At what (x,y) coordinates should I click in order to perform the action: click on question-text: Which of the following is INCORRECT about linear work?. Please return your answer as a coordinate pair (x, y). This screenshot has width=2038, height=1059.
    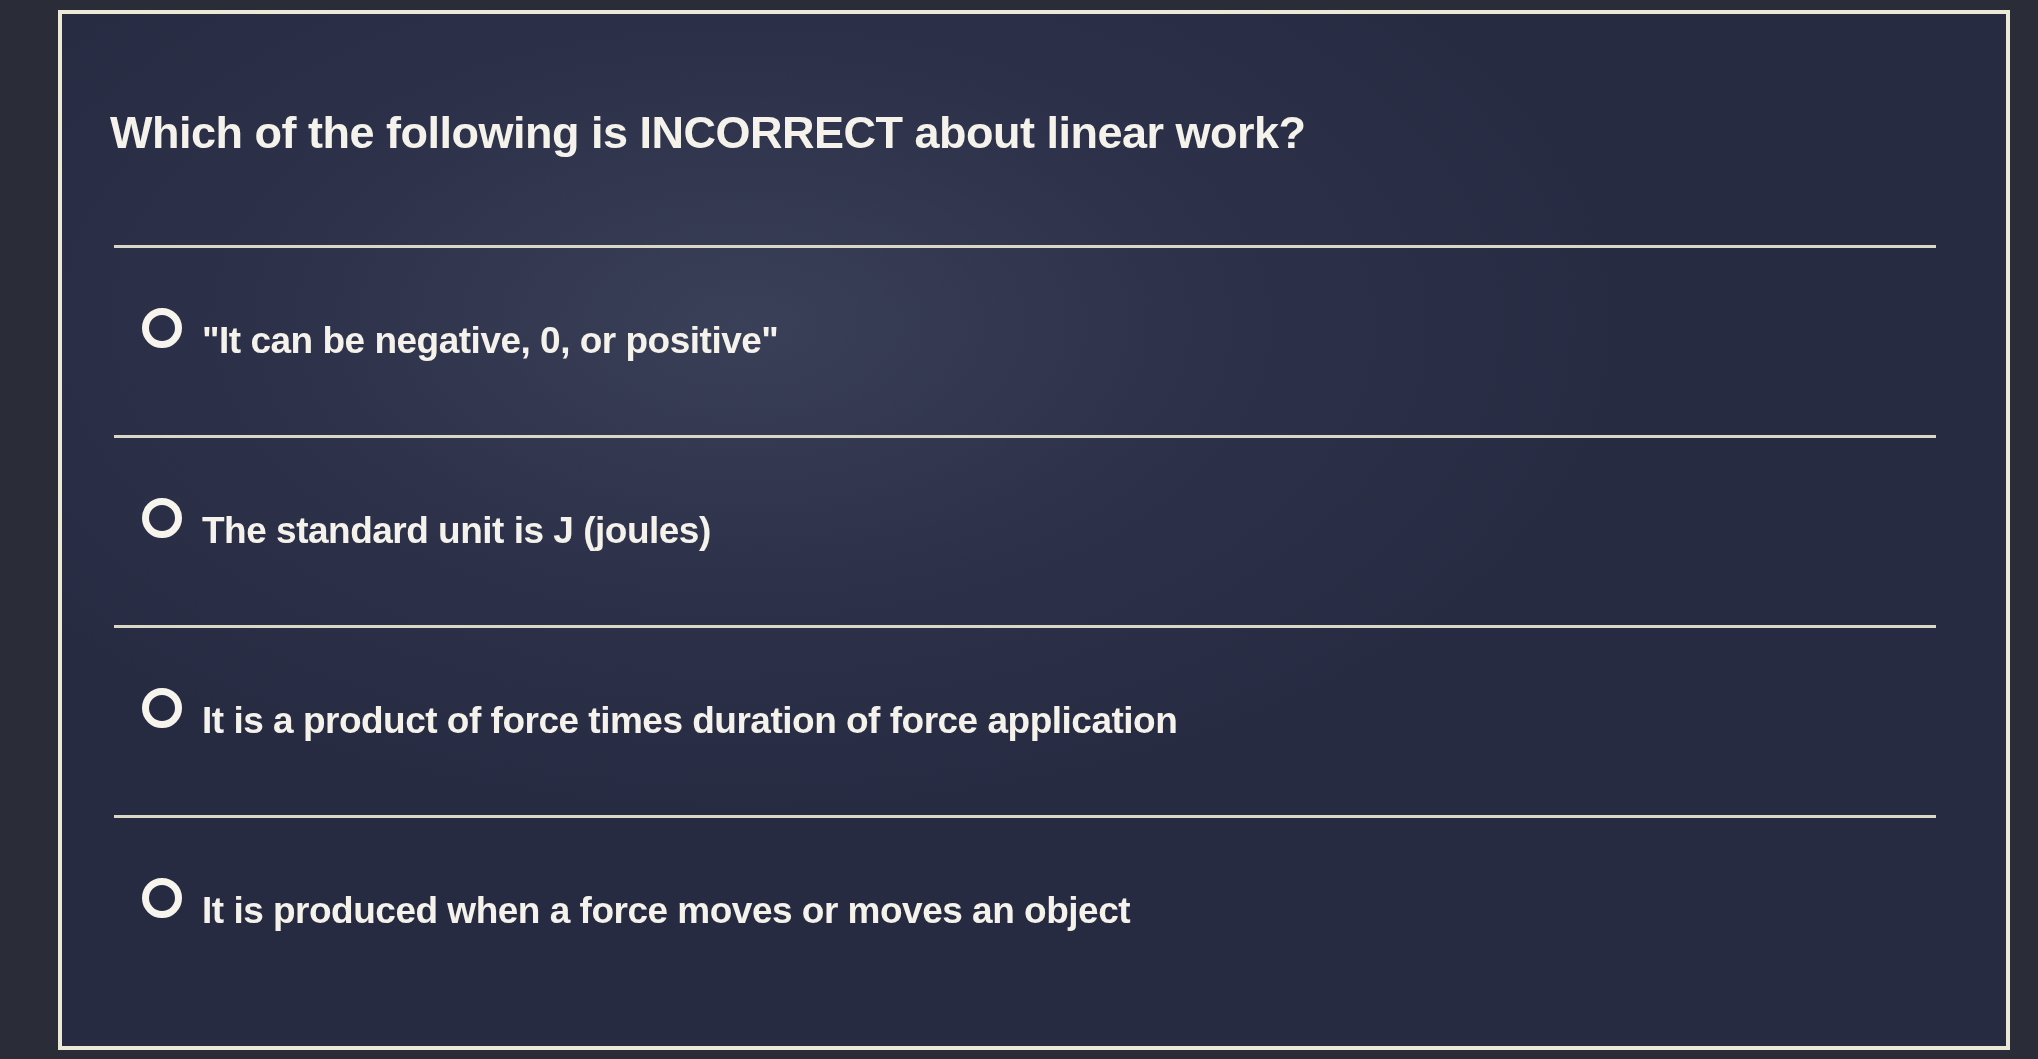
    Looking at the image, I should click on (708, 133).